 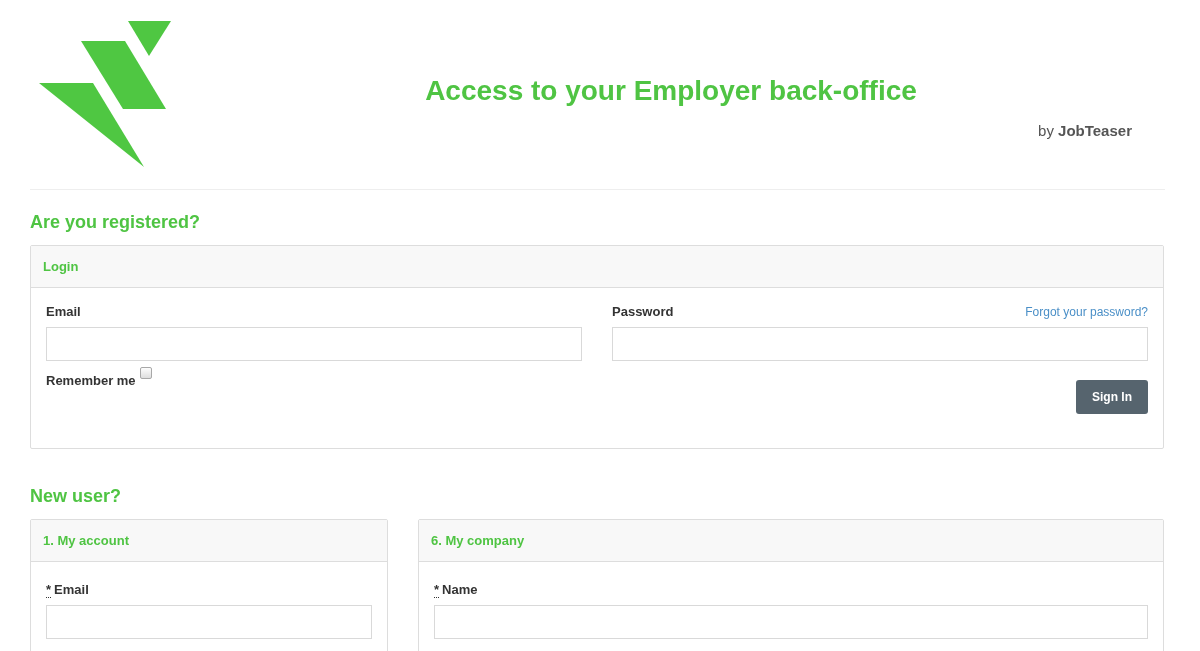 What do you see at coordinates (105, 93) in the screenshot?
I see `logo-icon` at bounding box center [105, 93].